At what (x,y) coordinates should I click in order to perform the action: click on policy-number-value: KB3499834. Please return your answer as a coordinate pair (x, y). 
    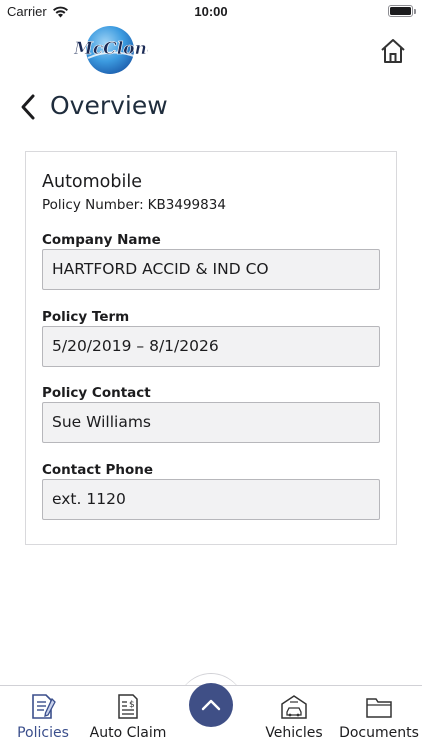
    Looking at the image, I should click on (186, 205).